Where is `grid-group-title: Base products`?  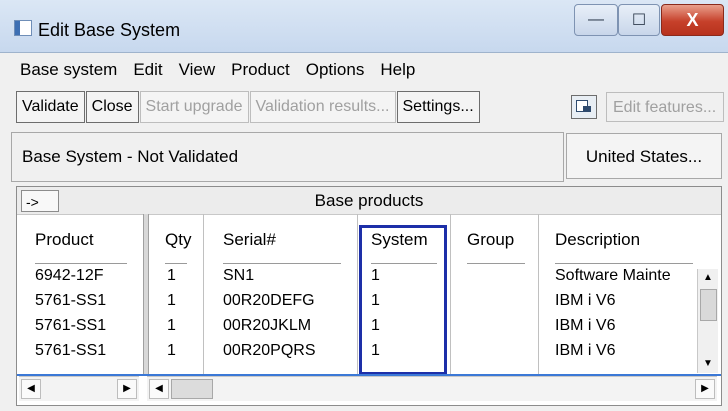
grid-group-title: Base products is located at coordinates (369, 200).